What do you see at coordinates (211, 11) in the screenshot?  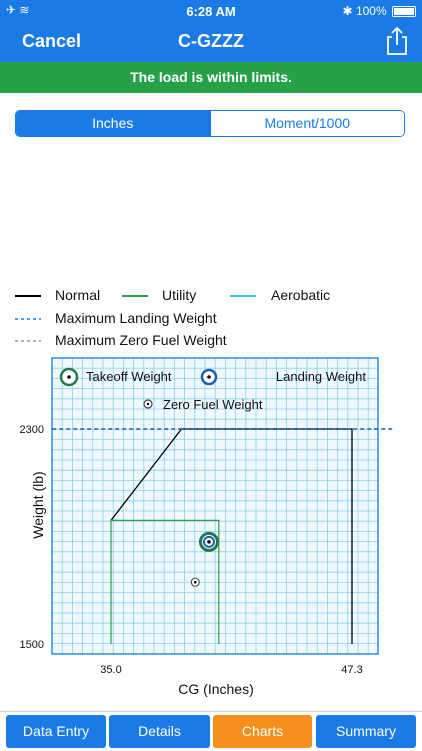 I see `status-bar: ✈ ≋ 6:28 AM ✱ 100%` at bounding box center [211, 11].